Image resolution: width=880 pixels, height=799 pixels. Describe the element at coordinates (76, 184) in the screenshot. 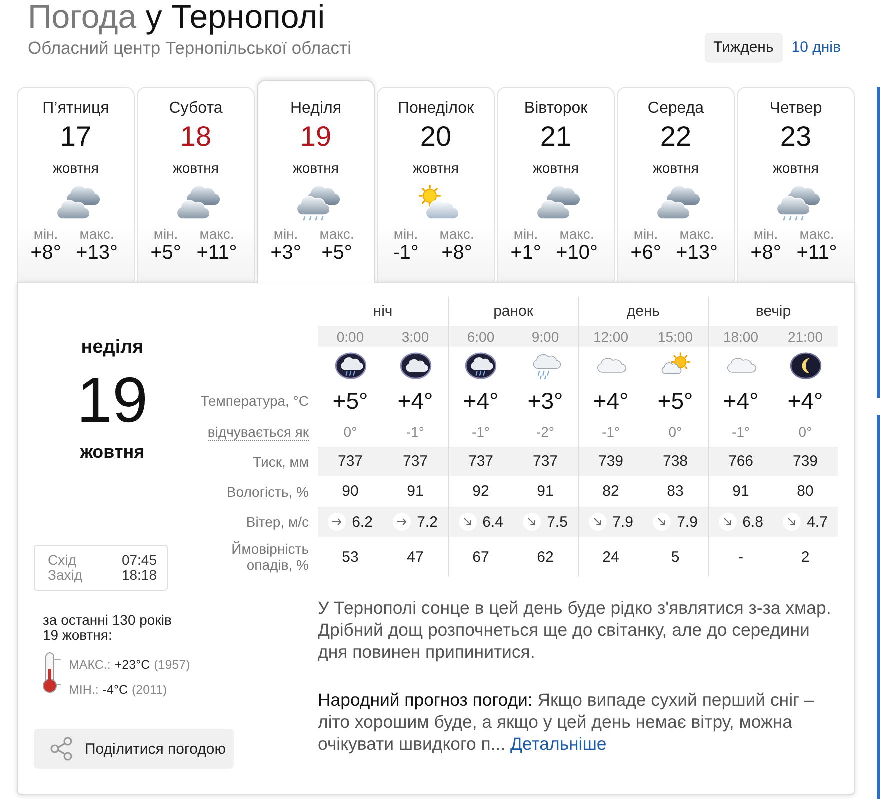

I see `day-tab: П’ятниця 17 жовтня мін. макс. +8° +13°` at that location.